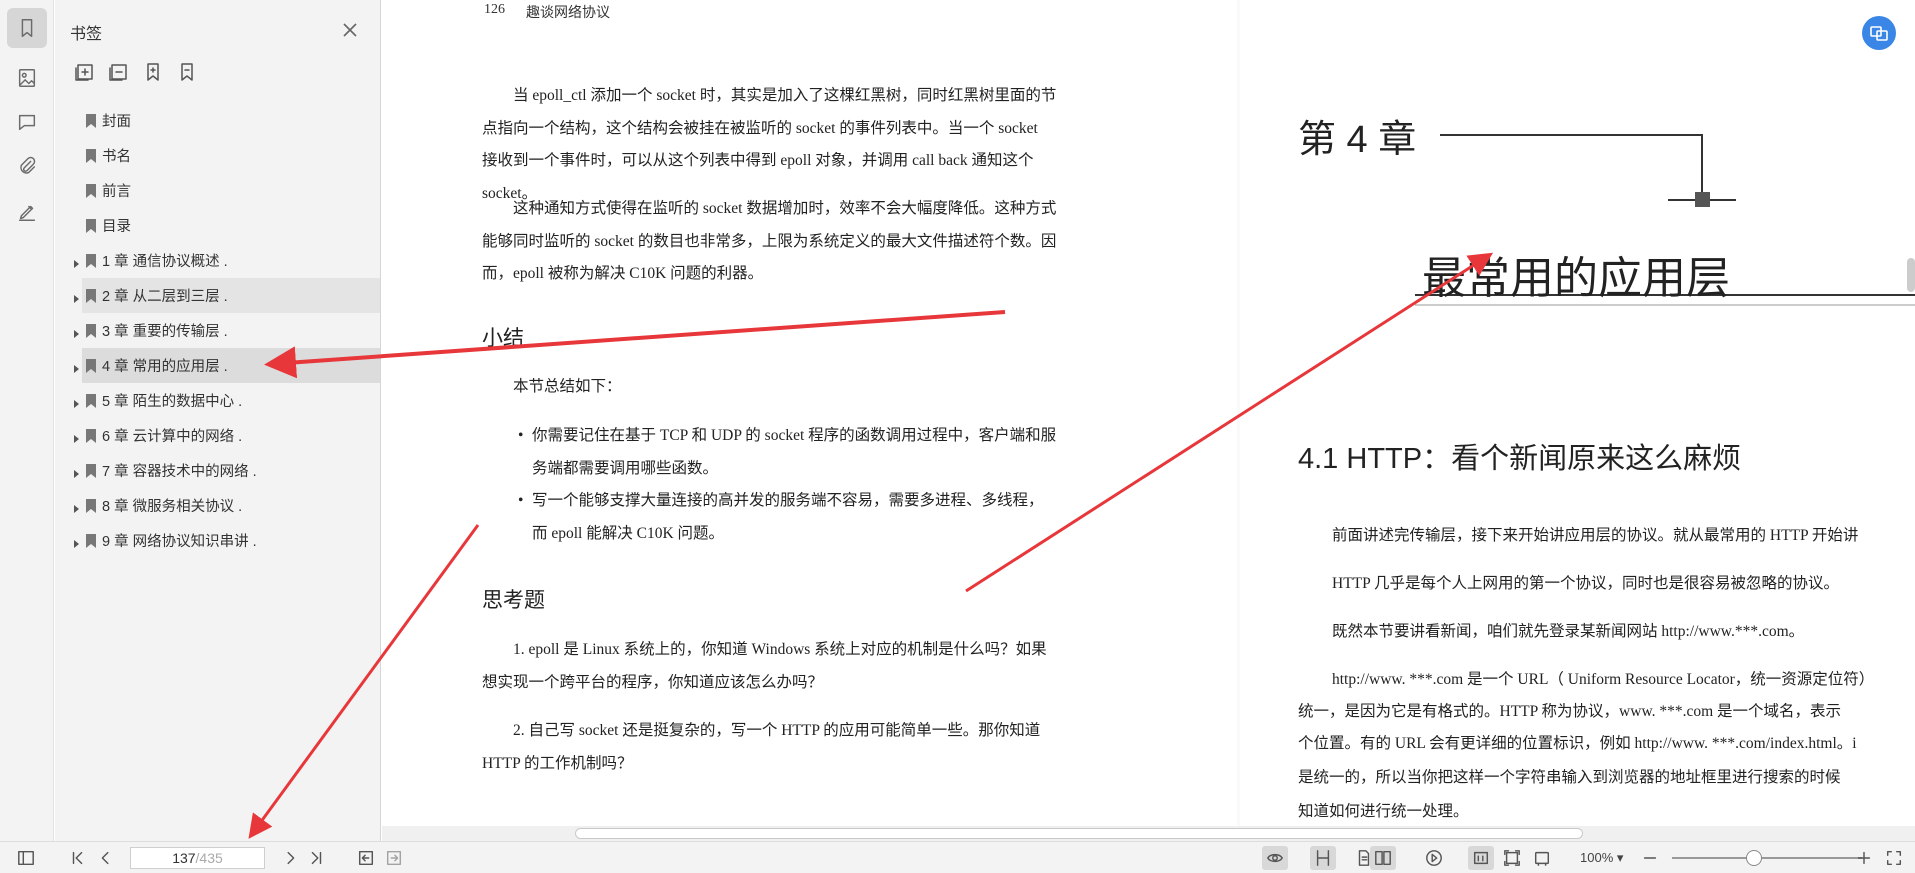 The width and height of the screenshot is (1915, 873). What do you see at coordinates (27, 212) in the screenshot?
I see `signature-icon` at bounding box center [27, 212].